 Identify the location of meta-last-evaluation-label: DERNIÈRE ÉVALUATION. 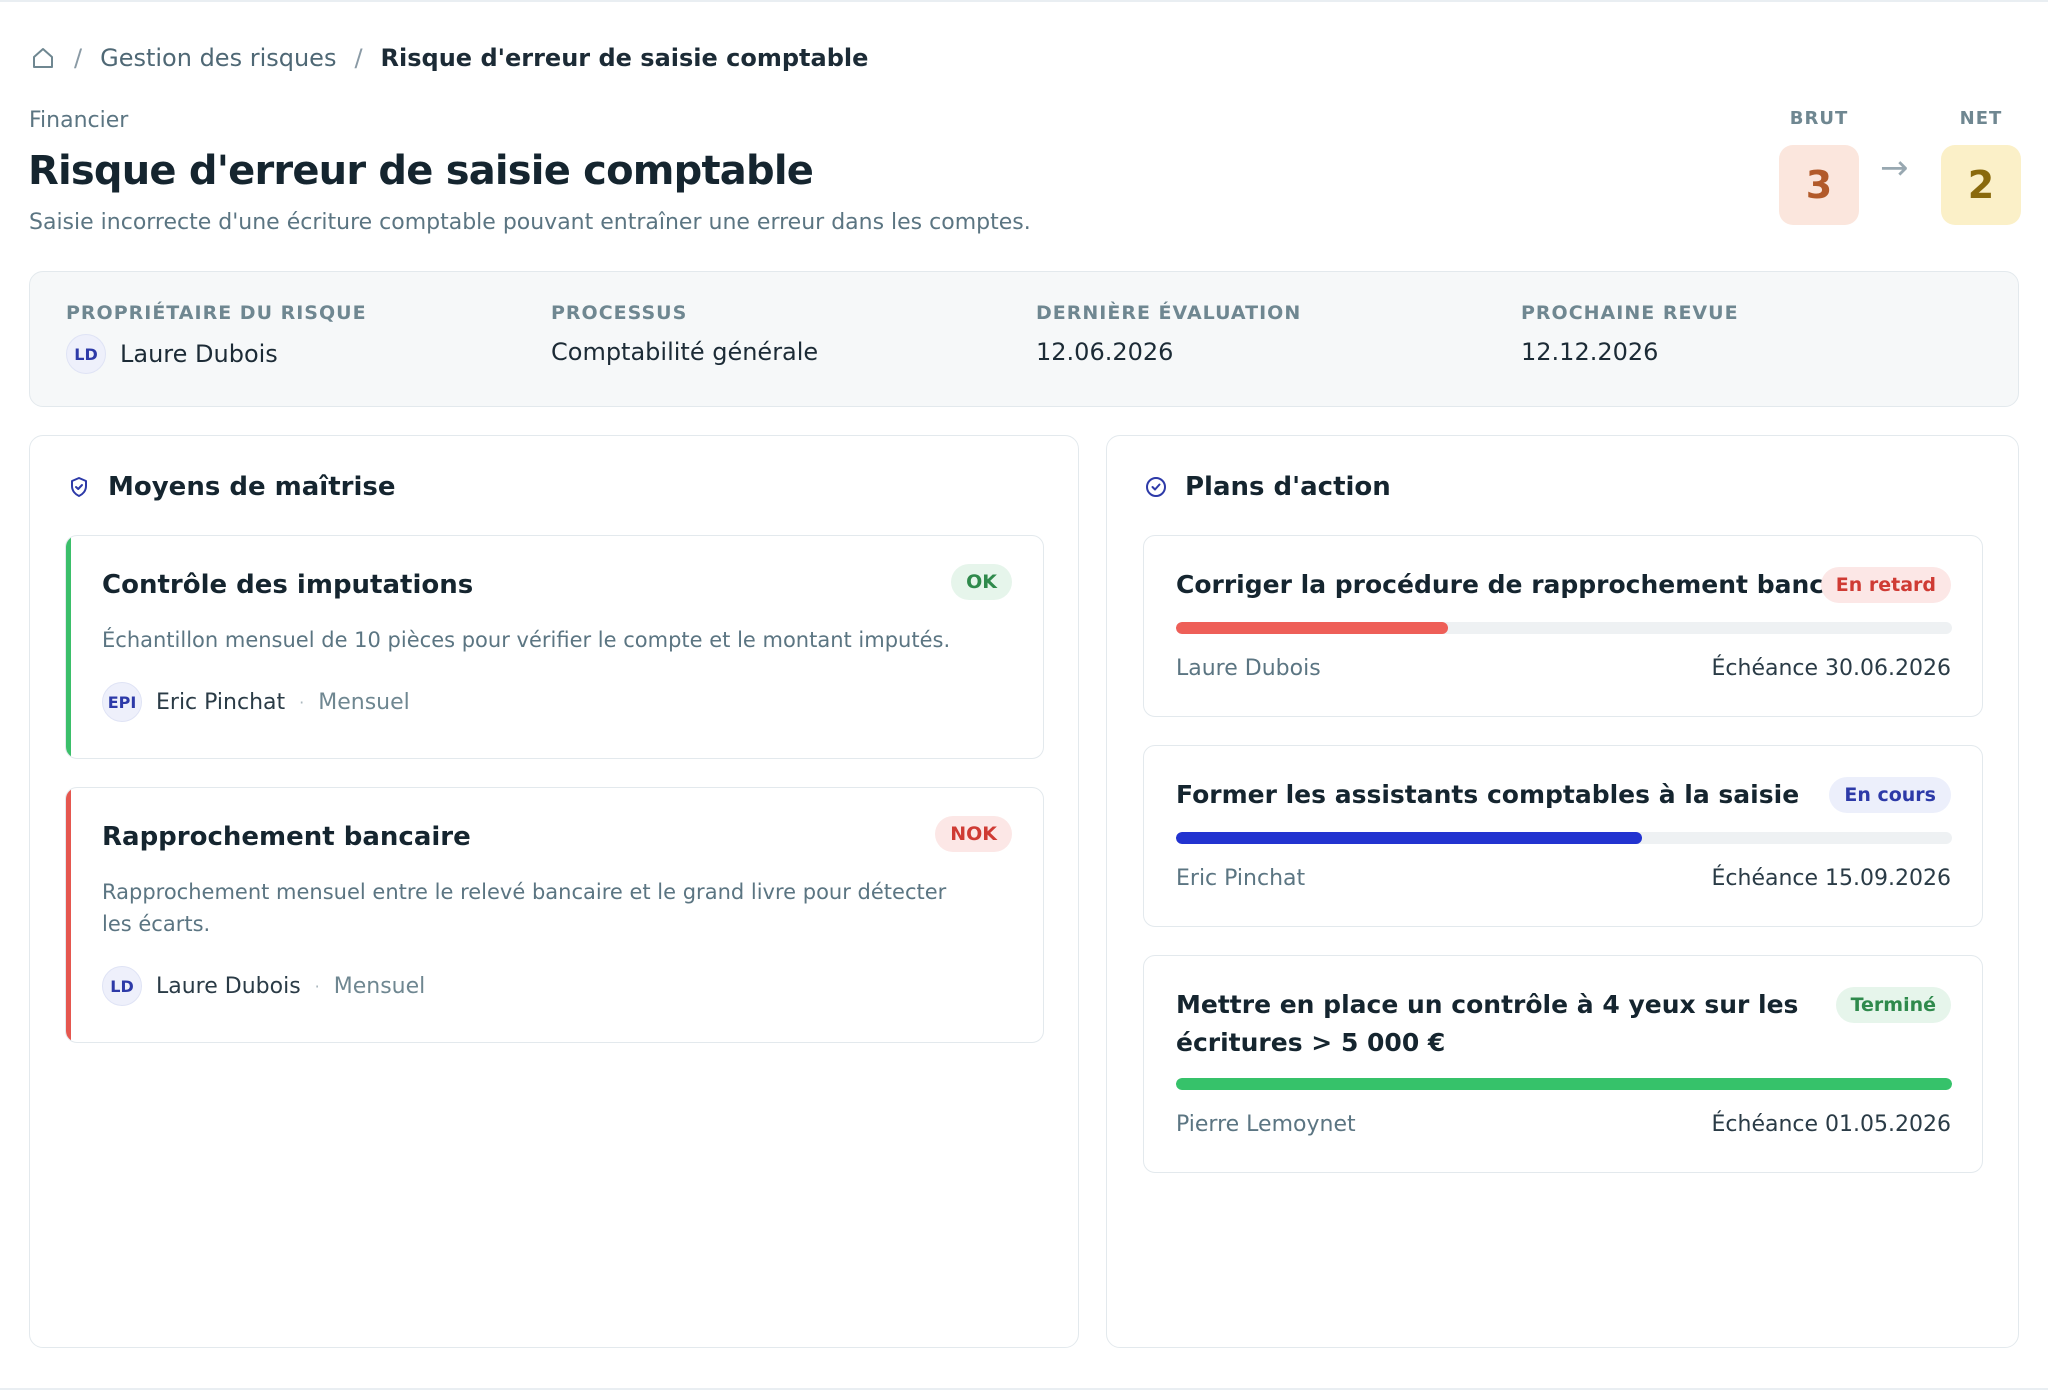
(1169, 313).